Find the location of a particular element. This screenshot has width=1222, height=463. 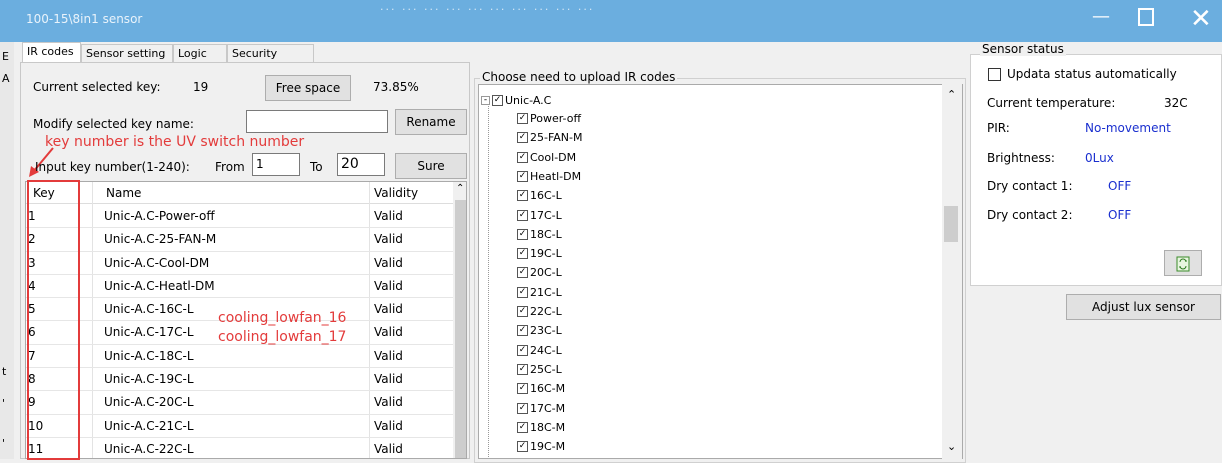

table-row: 1 Unic-A.C-Power-off Valid is located at coordinates (239, 217).